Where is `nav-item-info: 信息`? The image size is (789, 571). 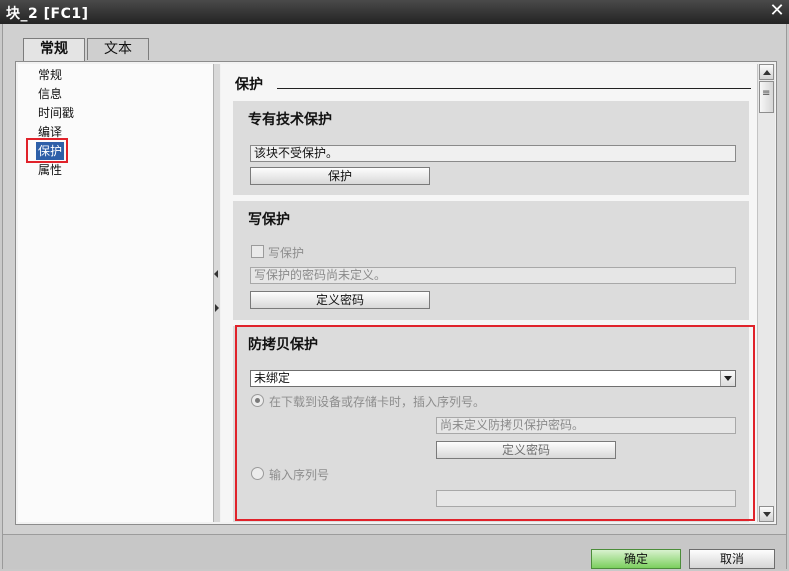 nav-item-info: 信息 is located at coordinates (50, 94).